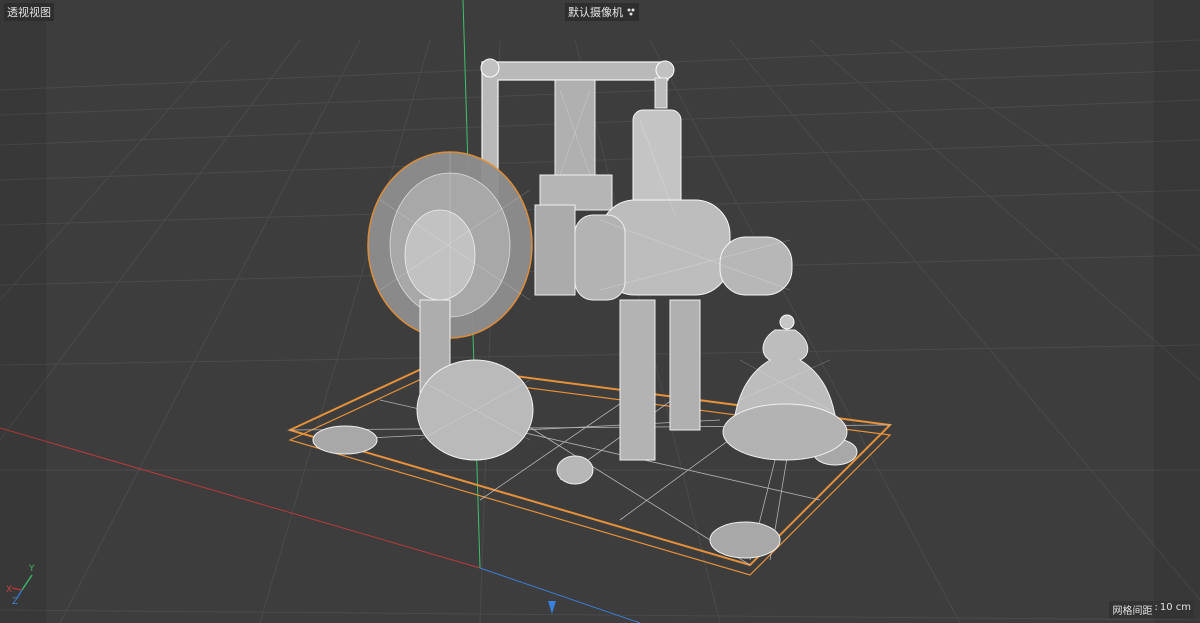 This screenshot has width=1200, height=623. I want to click on model-column-left, so click(575, 130).